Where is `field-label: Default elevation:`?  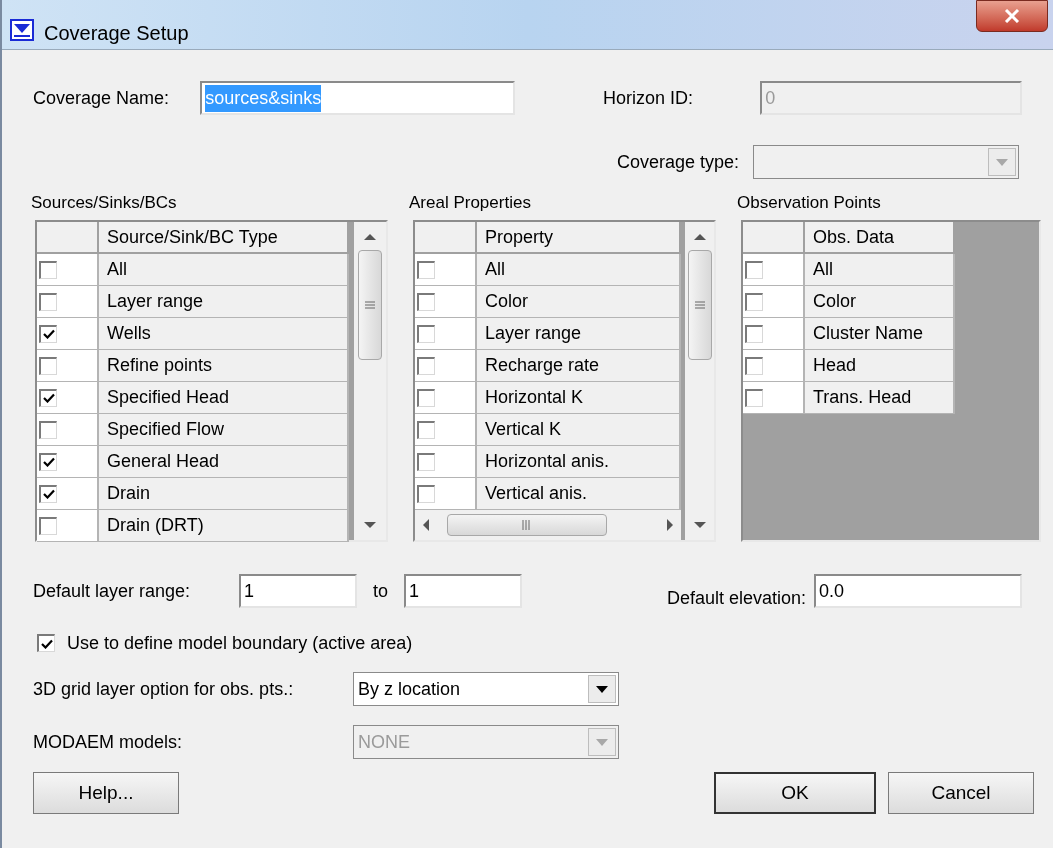 field-label: Default elevation: is located at coordinates (736, 598).